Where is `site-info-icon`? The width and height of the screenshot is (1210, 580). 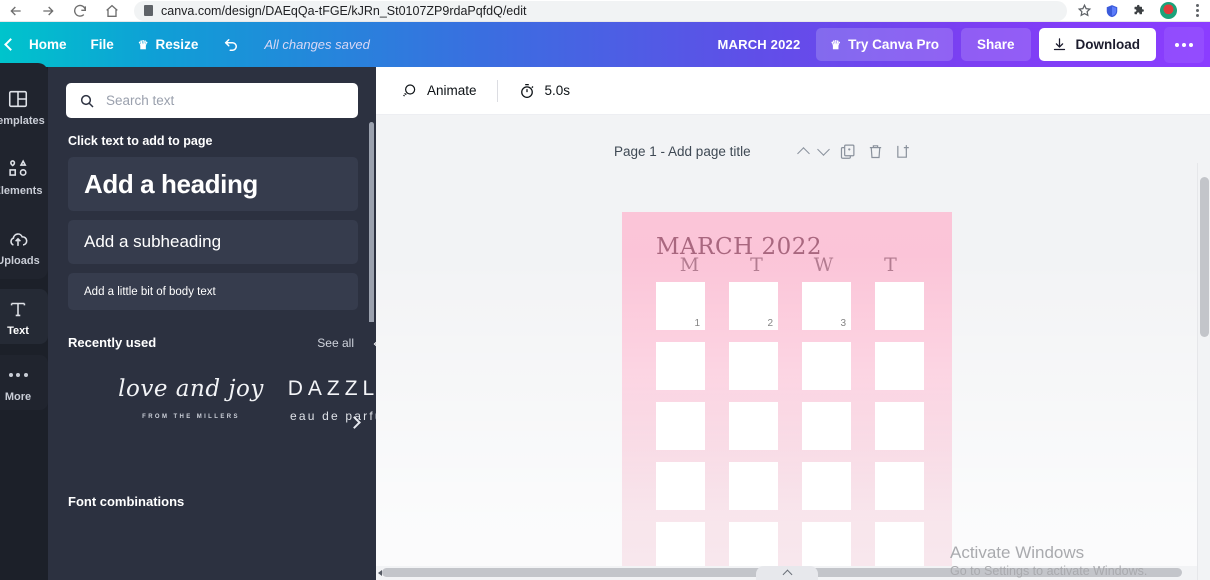
site-info-icon is located at coordinates (148, 10).